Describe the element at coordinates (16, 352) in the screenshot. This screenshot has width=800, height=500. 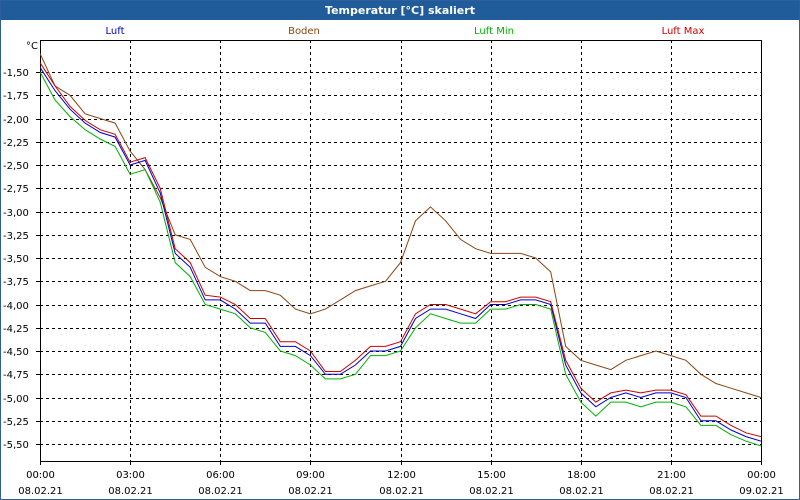
I see `y-tick-label: -4,50` at that location.